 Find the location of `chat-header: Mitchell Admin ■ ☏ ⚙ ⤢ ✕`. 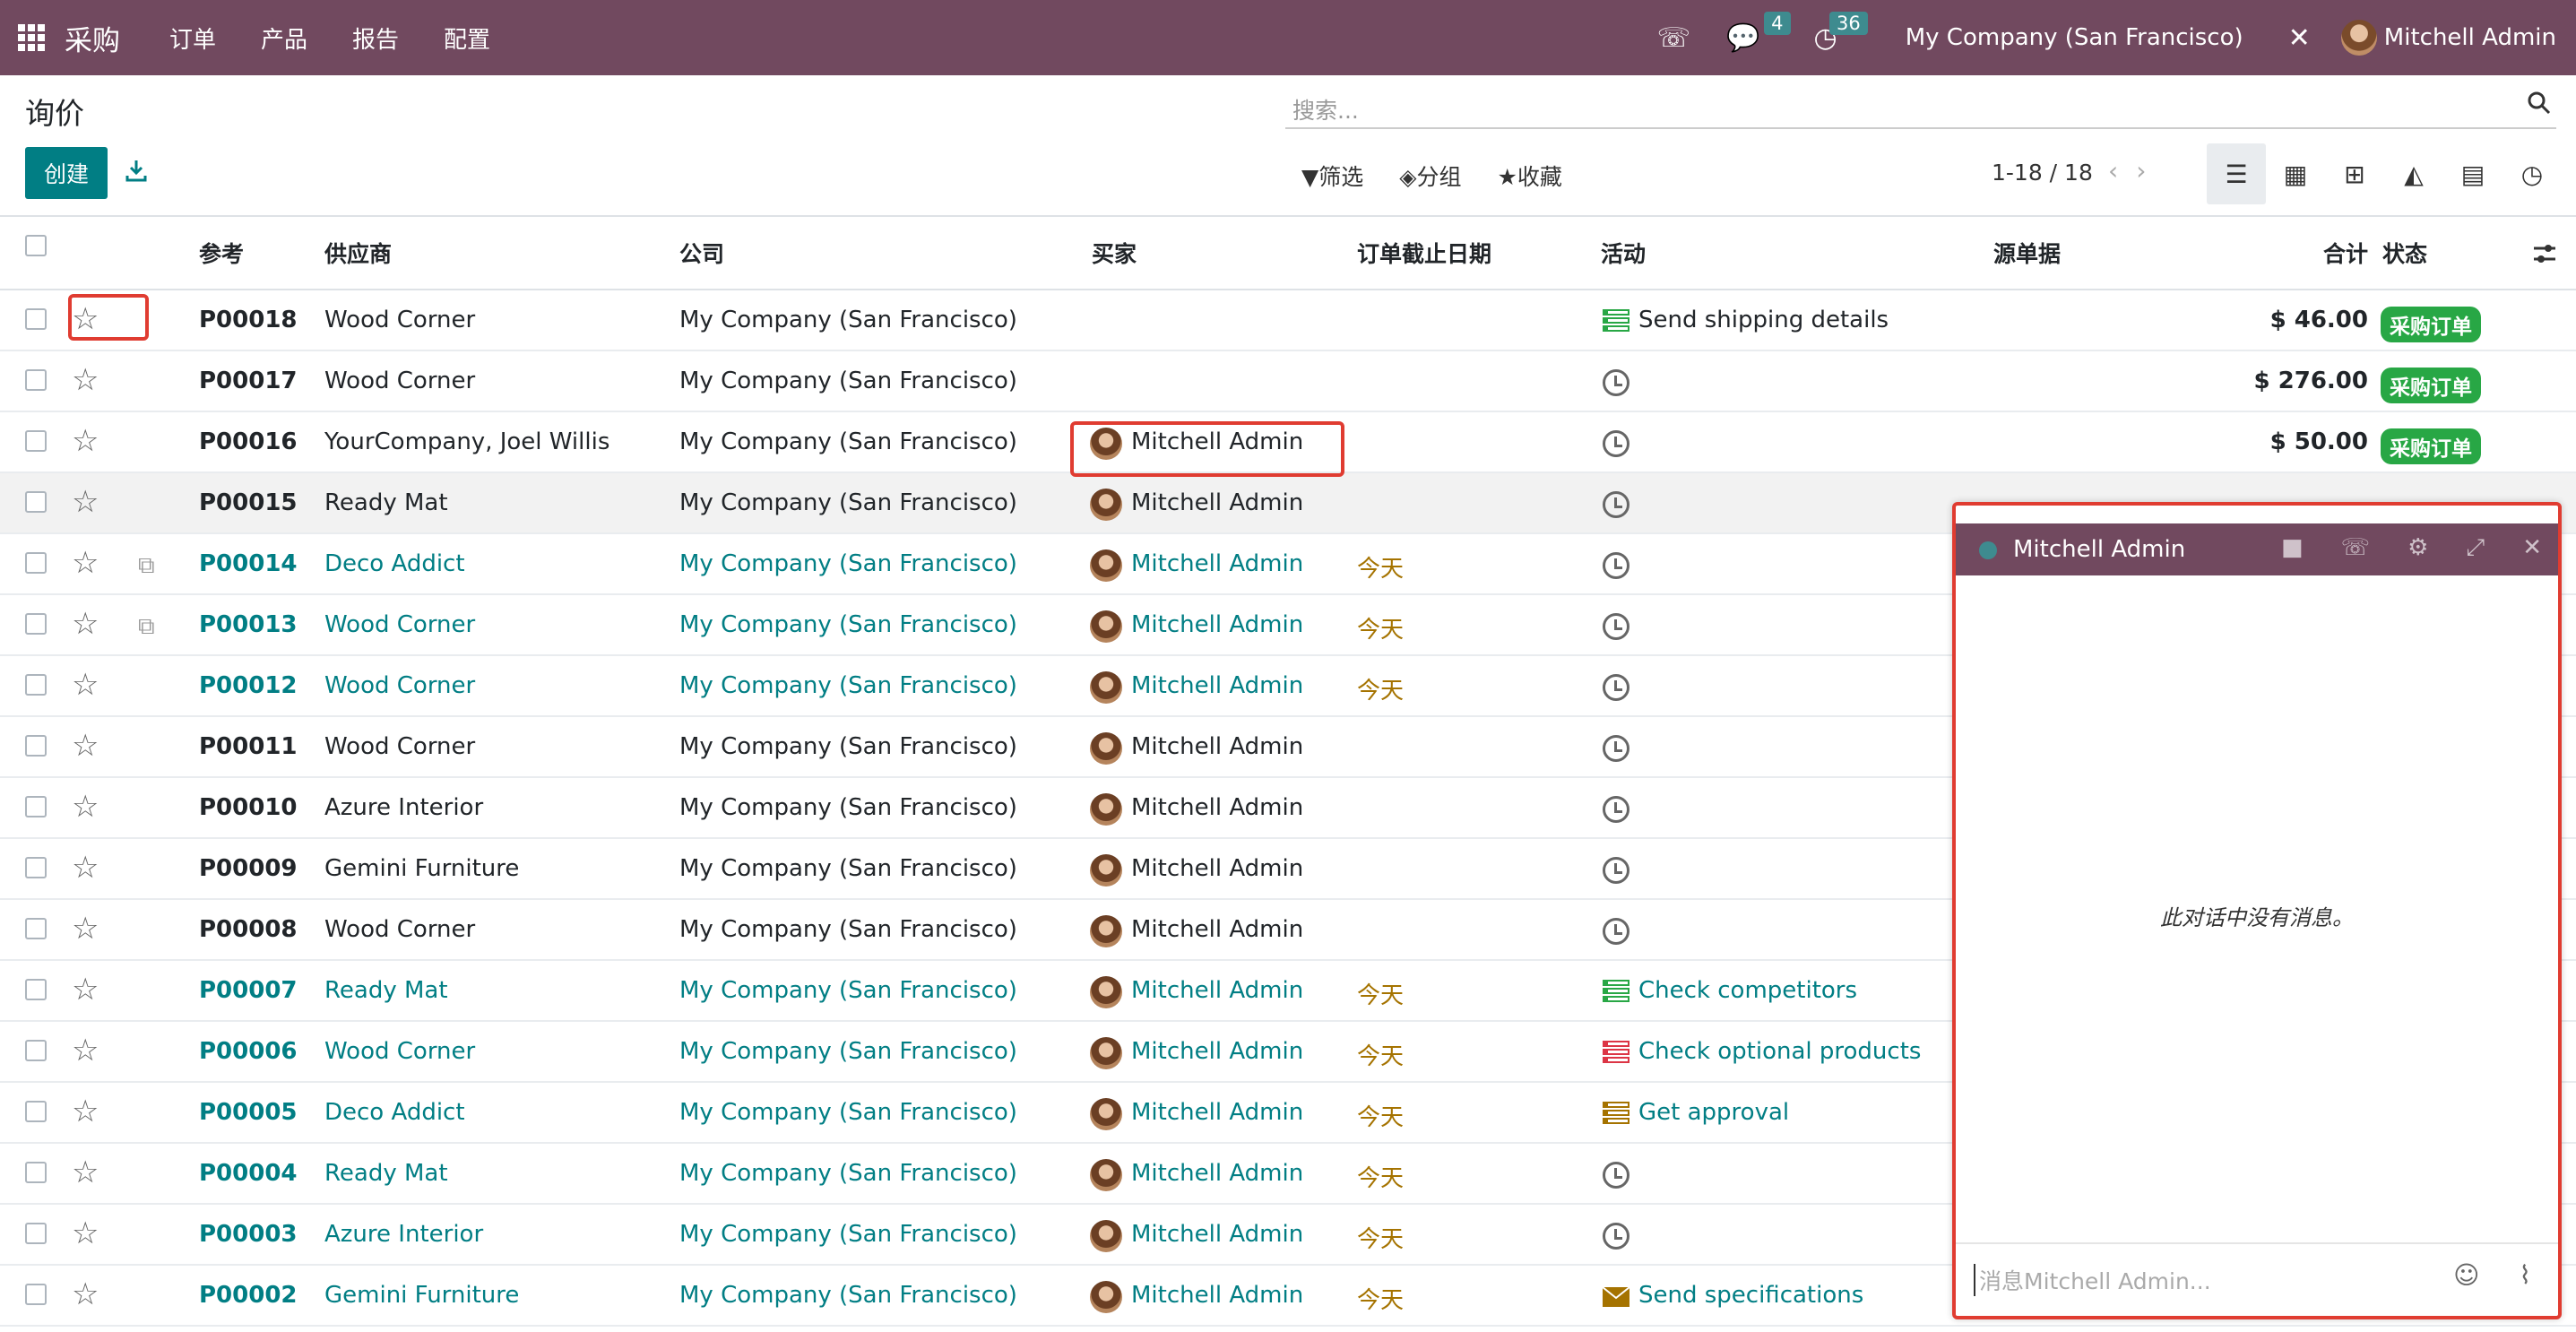

chat-header: Mitchell Admin ■ ☏ ⚙ ⤢ ✕ is located at coordinates (2257, 549).